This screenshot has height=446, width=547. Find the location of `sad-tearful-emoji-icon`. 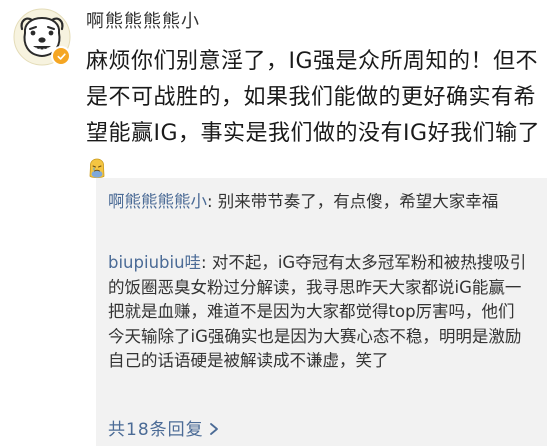

sad-tearful-emoji-icon is located at coordinates (97, 168).